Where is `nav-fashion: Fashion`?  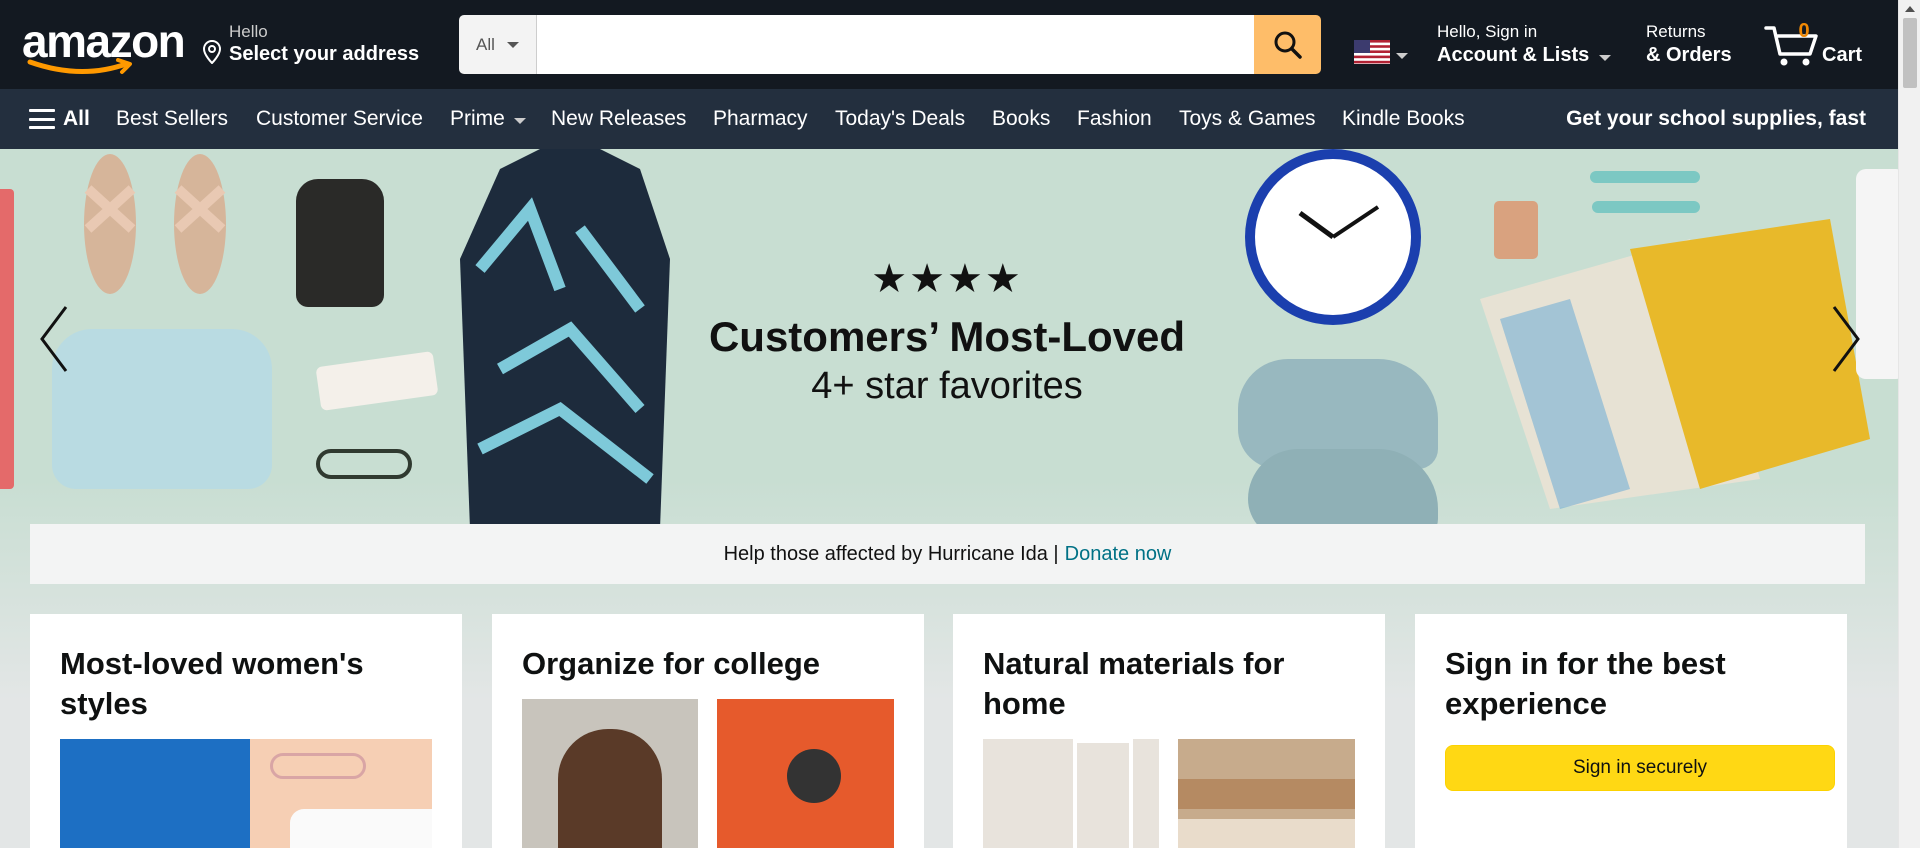 nav-fashion: Fashion is located at coordinates (1114, 119).